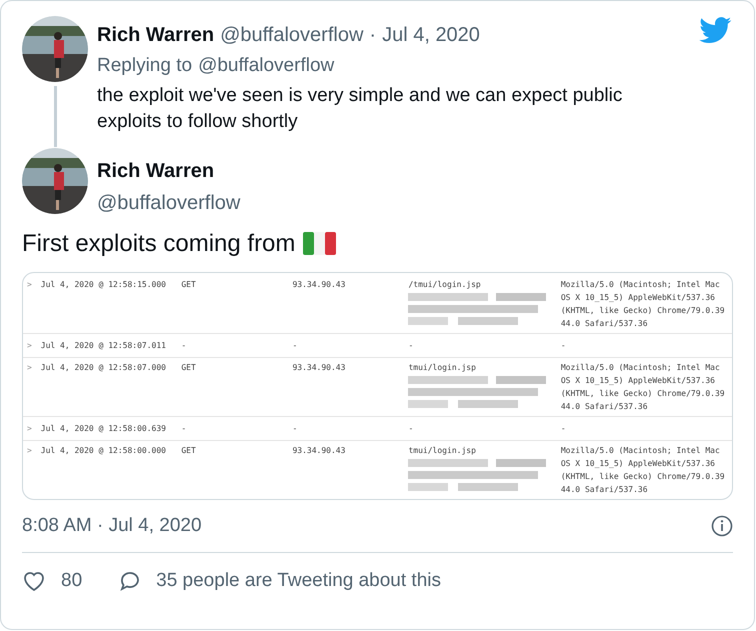 Image resolution: width=756 pixels, height=631 pixels. I want to click on tweet-timestamp: 8:08 AM · Jul 4, 2020, so click(112, 526).